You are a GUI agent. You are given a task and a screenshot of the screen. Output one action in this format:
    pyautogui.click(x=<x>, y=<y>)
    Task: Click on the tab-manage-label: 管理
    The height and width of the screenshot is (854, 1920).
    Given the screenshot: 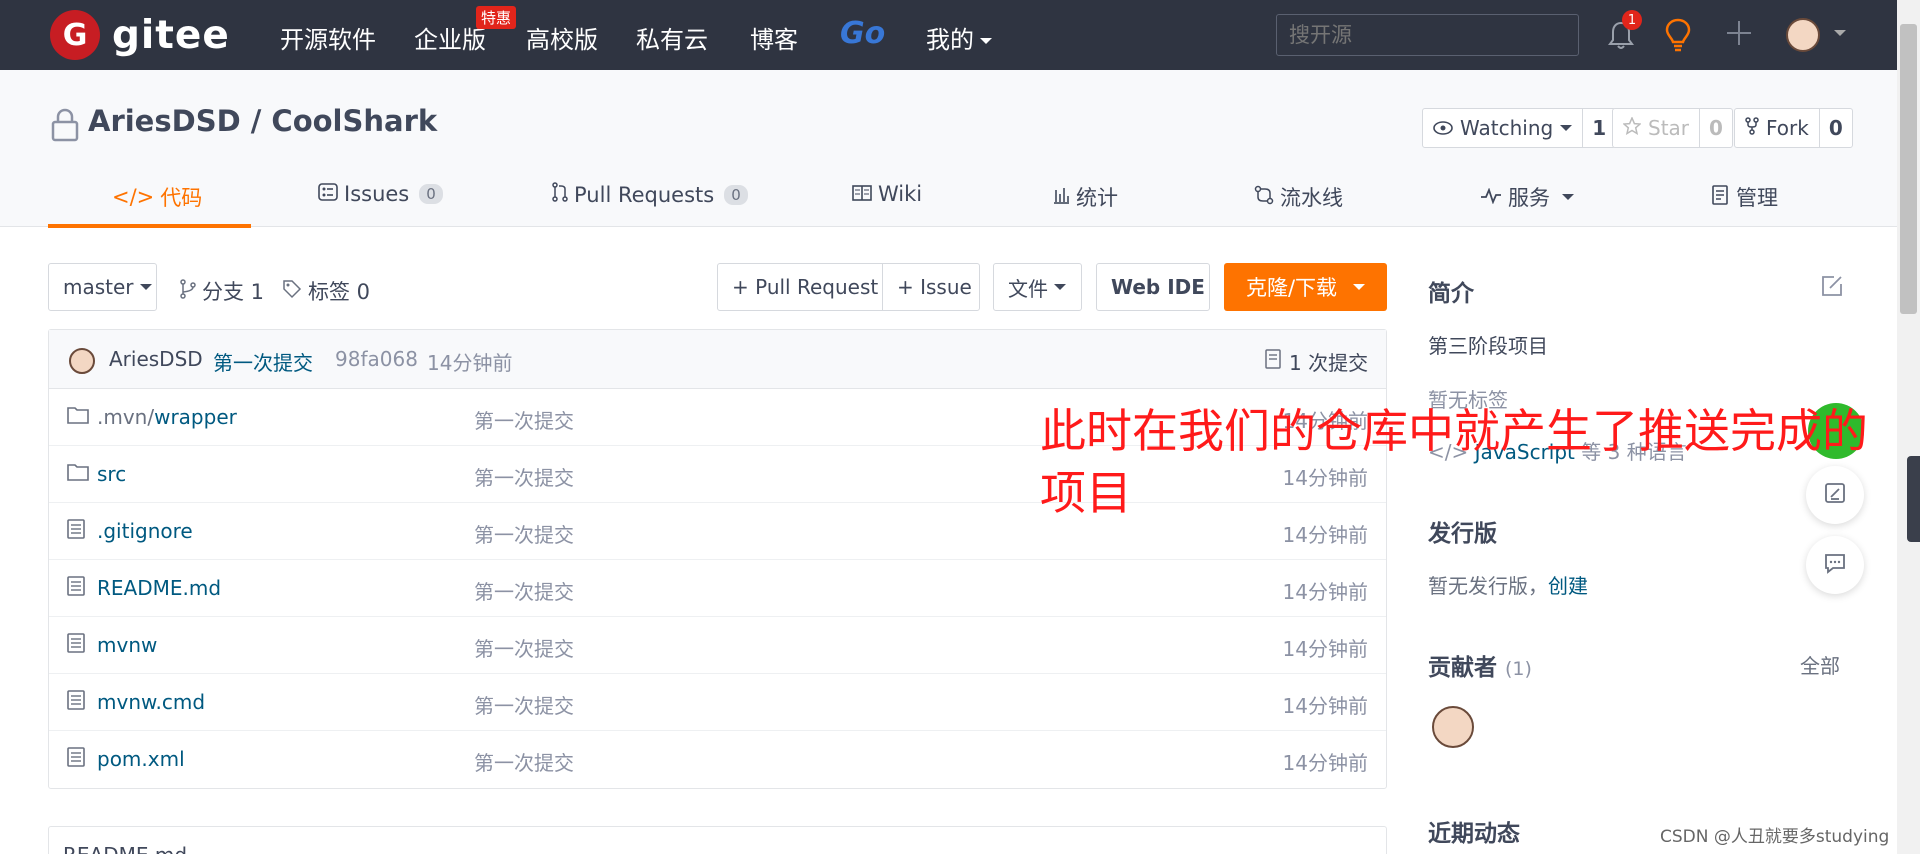 What is the action you would take?
    pyautogui.click(x=1757, y=198)
    